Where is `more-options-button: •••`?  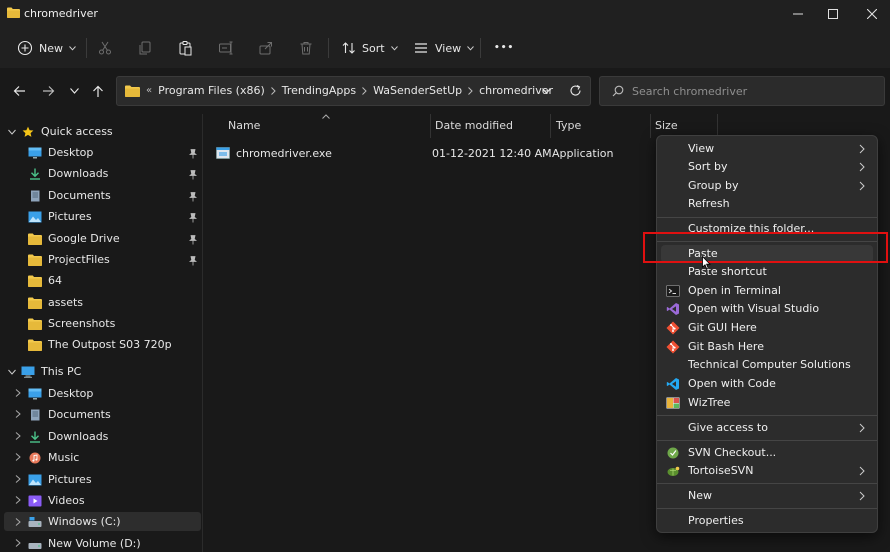 more-options-button: ••• is located at coordinates (504, 48).